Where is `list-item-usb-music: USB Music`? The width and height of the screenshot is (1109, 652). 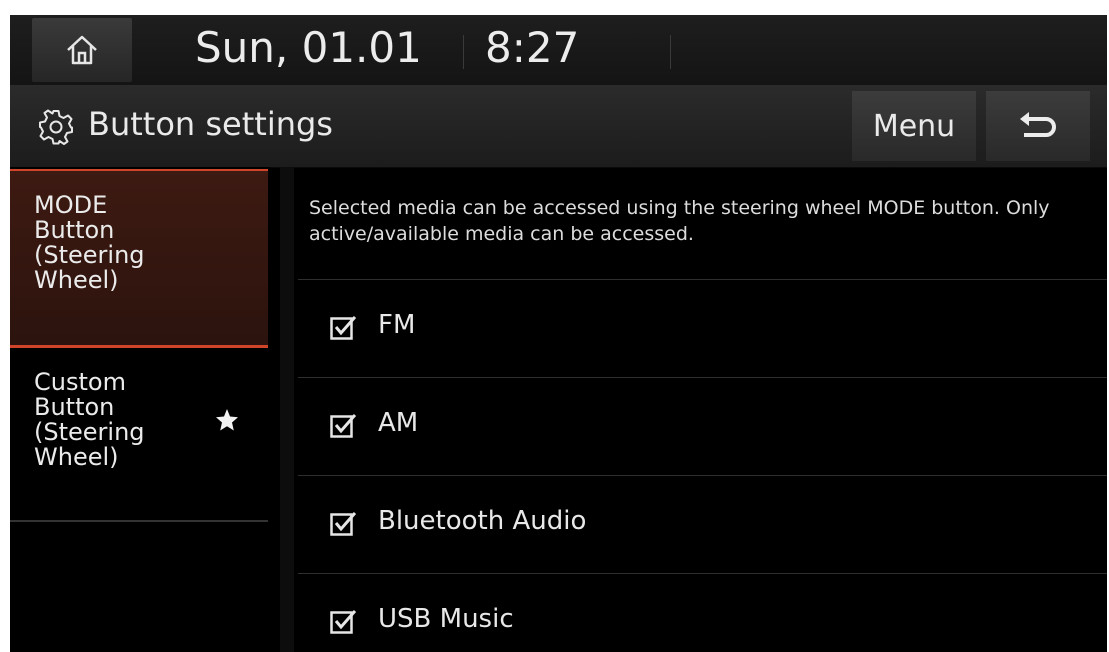
list-item-usb-music: USB Music is located at coordinates (702, 612).